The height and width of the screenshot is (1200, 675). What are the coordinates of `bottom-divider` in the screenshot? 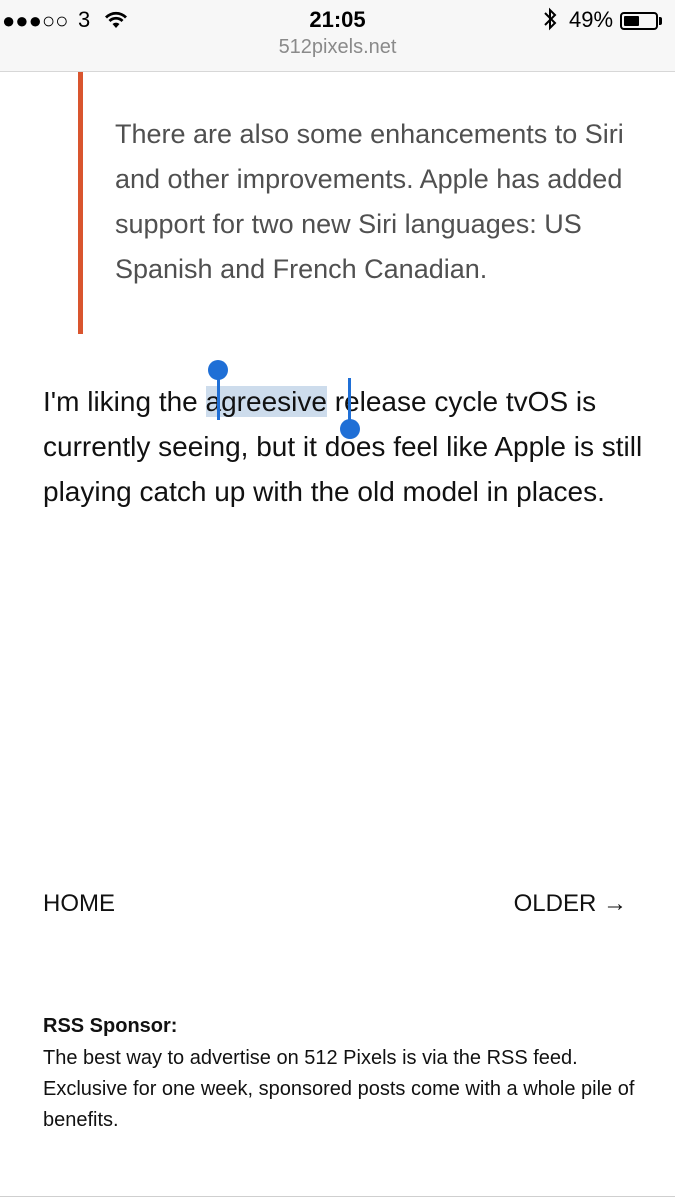 It's located at (337, 1196).